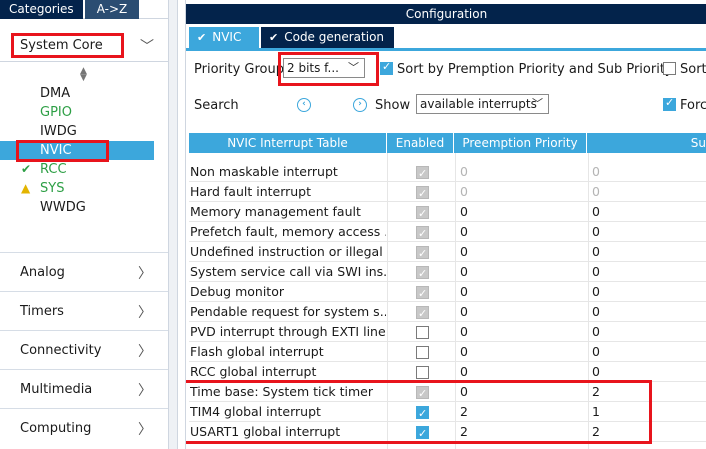 The height and width of the screenshot is (449, 706). I want to click on category-computing: Computing 〉, so click(84, 427).